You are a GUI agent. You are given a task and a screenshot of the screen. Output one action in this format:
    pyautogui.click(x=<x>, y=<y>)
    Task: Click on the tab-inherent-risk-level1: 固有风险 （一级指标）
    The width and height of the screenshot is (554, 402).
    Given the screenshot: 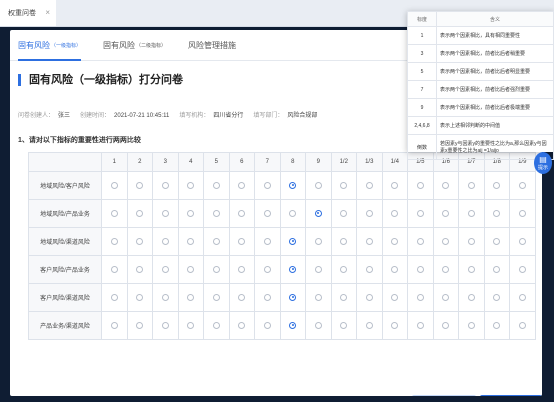 What is the action you would take?
    pyautogui.click(x=50, y=45)
    